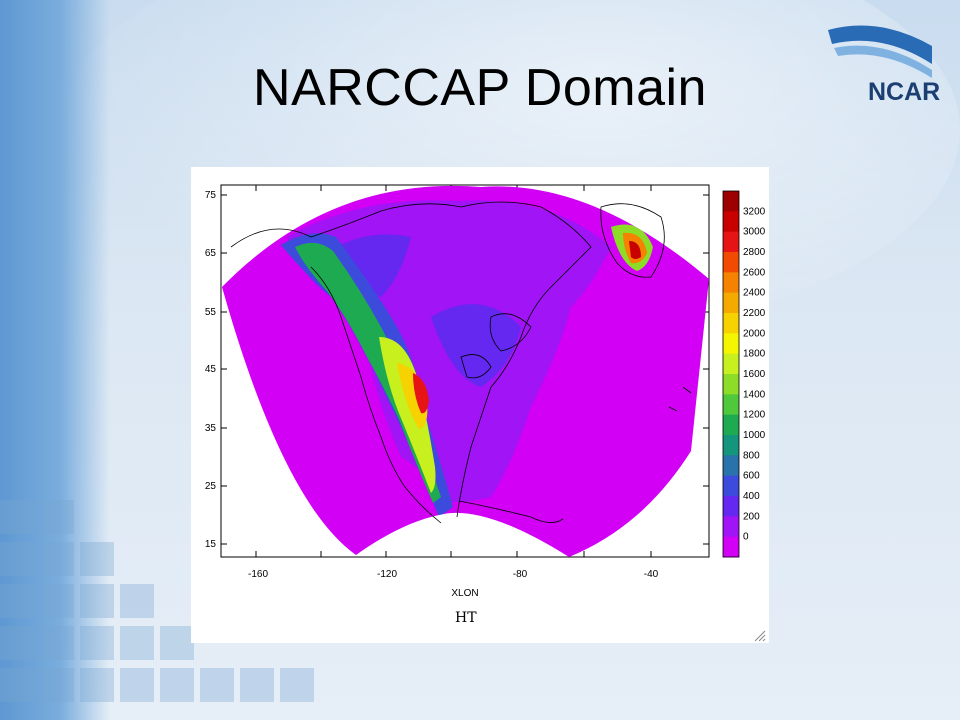 Image resolution: width=960 pixels, height=720 pixels. Describe the element at coordinates (754, 374) in the screenshot. I see `colorbar-label: 1600` at that location.